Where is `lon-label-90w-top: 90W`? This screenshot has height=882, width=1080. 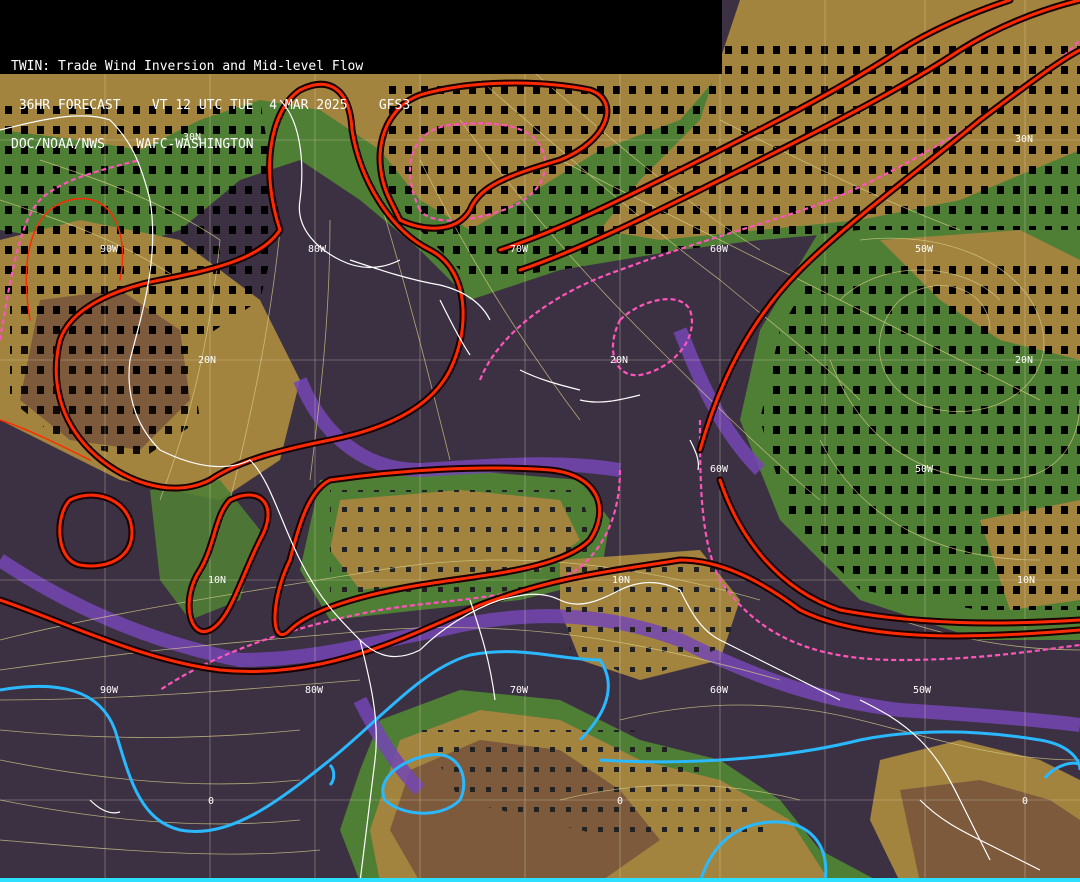 lon-label-90w-top: 90W is located at coordinates (109, 249).